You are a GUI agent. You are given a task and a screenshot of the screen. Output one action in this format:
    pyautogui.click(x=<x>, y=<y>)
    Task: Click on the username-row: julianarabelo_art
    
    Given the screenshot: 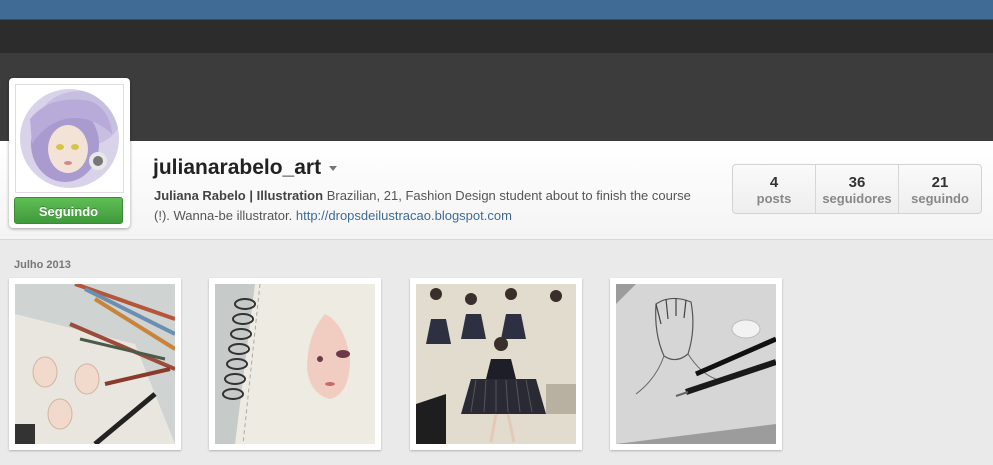 What is the action you would take?
    pyautogui.click(x=245, y=168)
    